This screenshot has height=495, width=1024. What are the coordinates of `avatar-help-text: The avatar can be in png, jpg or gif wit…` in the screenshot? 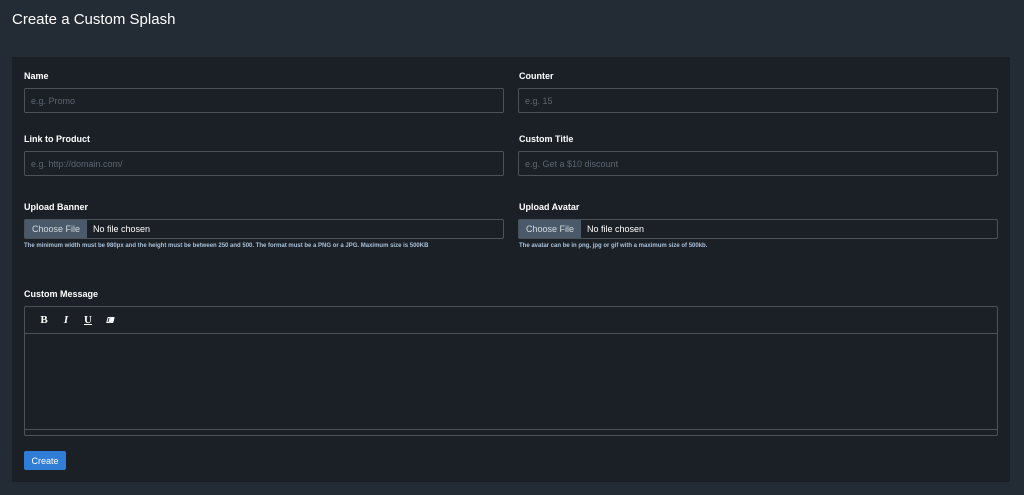 It's located at (613, 246).